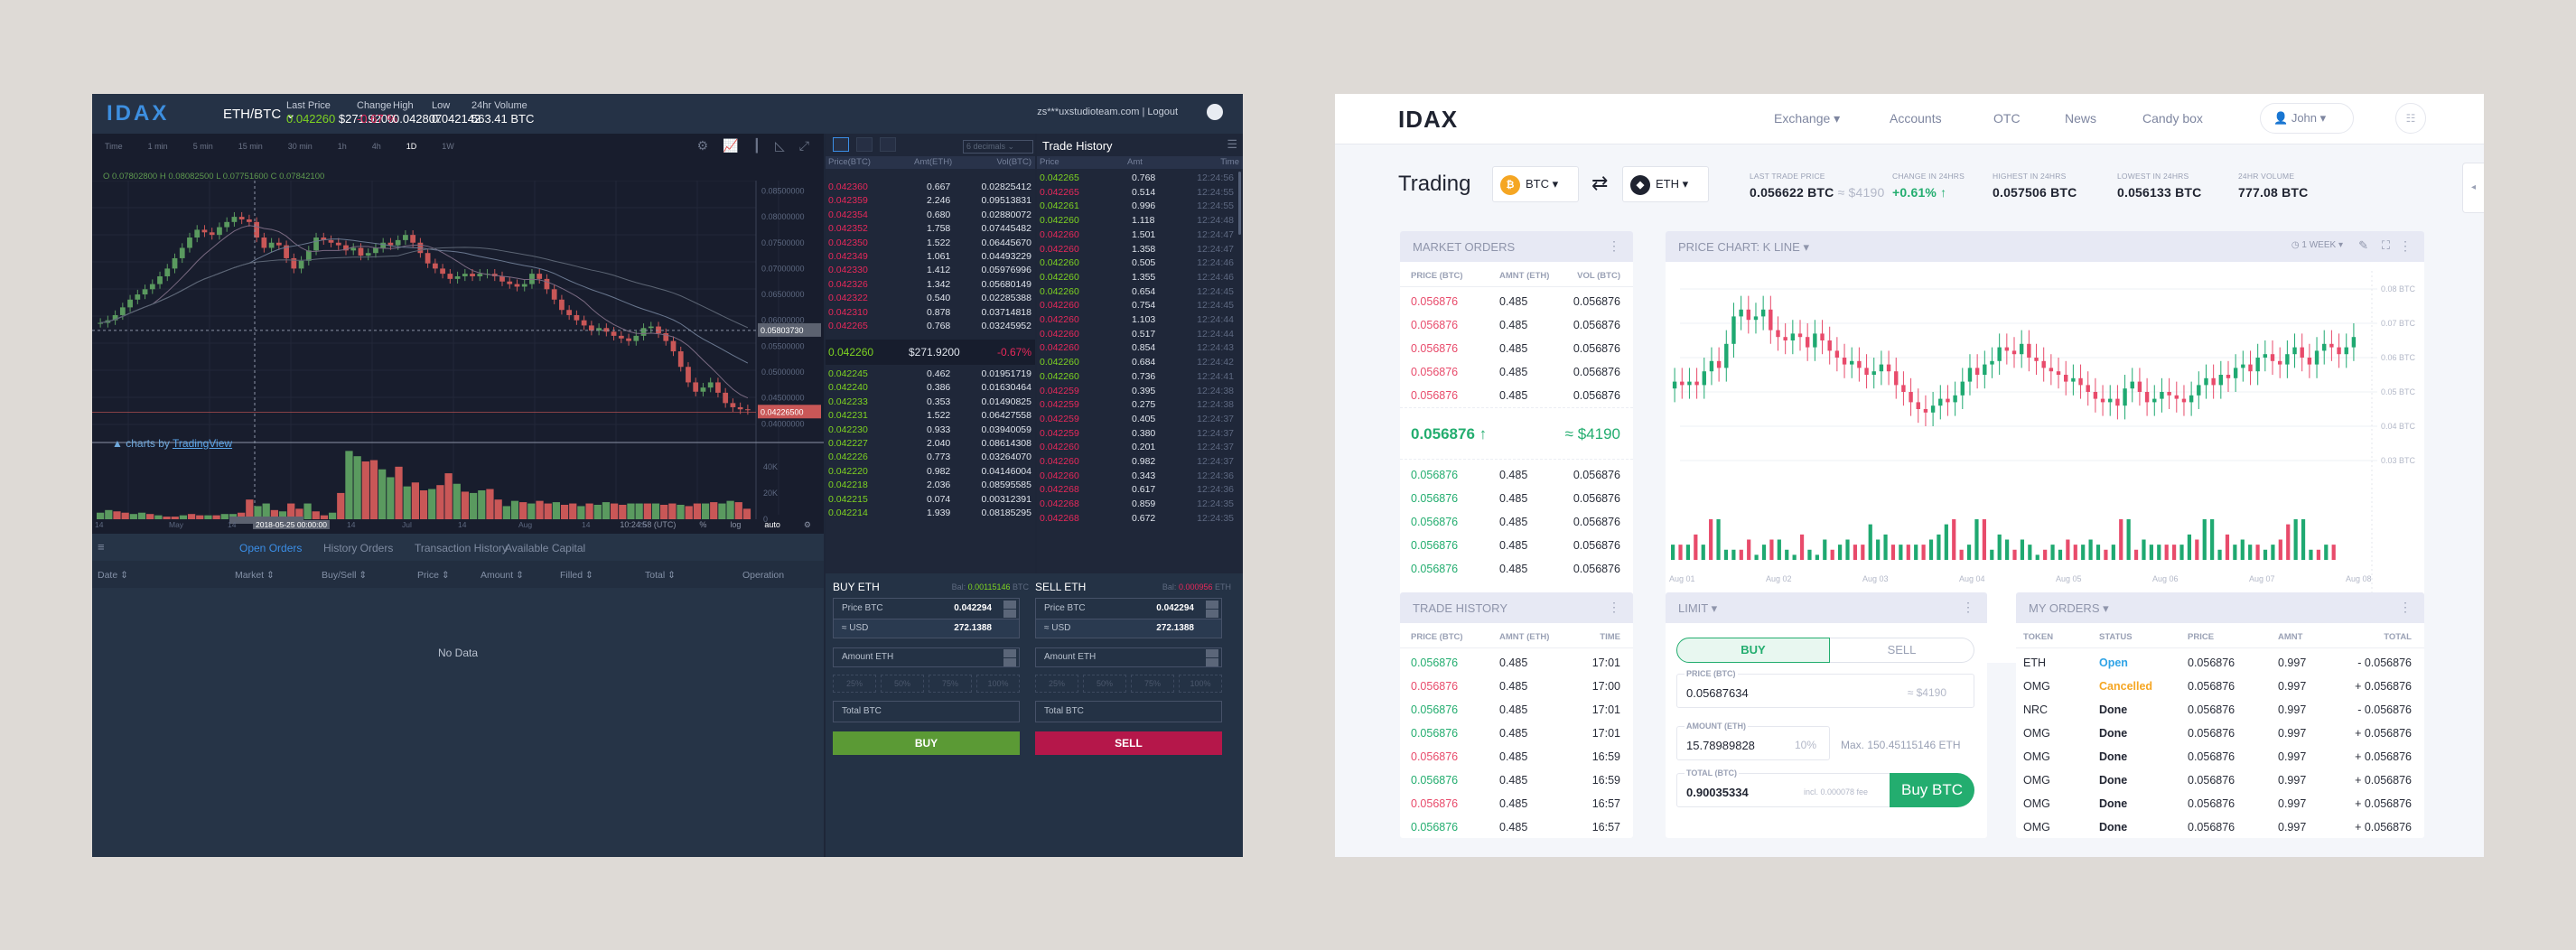 This screenshot has width=2576, height=950. Describe the element at coordinates (2069, 608) in the screenshot. I see `my-orders-select: MY ORDERS ▾` at that location.